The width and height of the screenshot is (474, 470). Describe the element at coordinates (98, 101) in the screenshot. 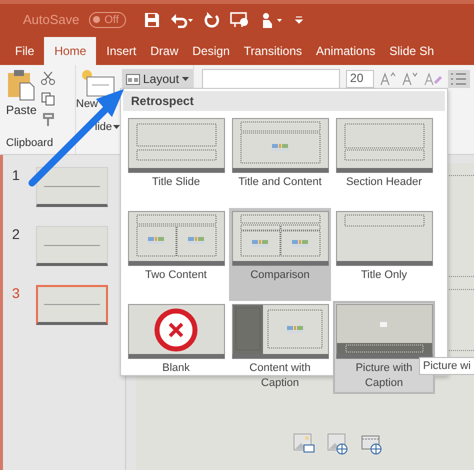

I see `new-slide-button: New lide` at that location.